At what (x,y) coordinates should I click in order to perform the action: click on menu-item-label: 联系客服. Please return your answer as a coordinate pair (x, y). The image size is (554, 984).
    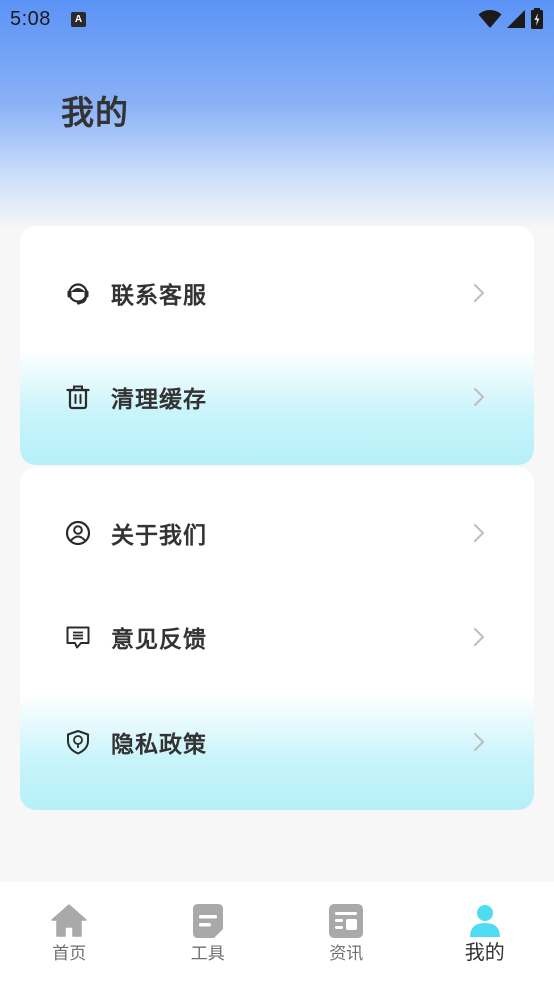
    Looking at the image, I should click on (159, 296).